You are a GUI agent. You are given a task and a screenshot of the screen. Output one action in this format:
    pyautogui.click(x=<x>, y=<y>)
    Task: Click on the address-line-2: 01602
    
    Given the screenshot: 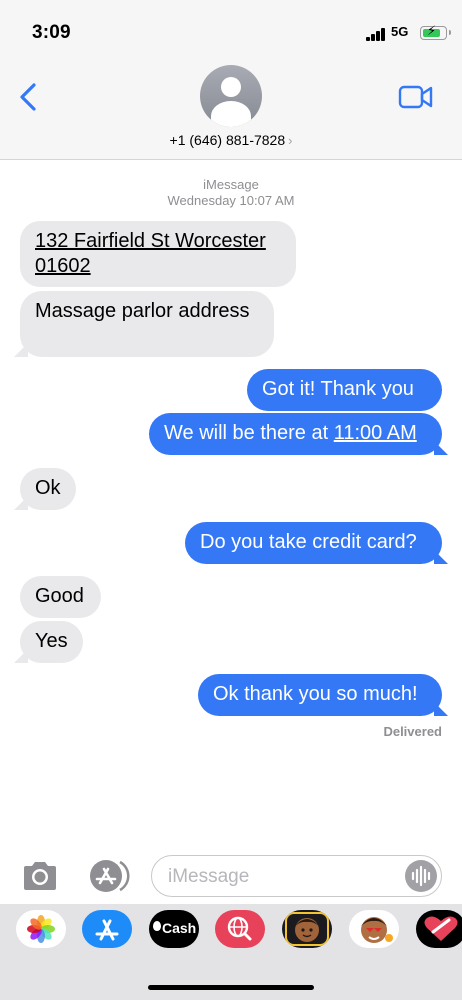 What is the action you would take?
    pyautogui.click(x=158, y=266)
    